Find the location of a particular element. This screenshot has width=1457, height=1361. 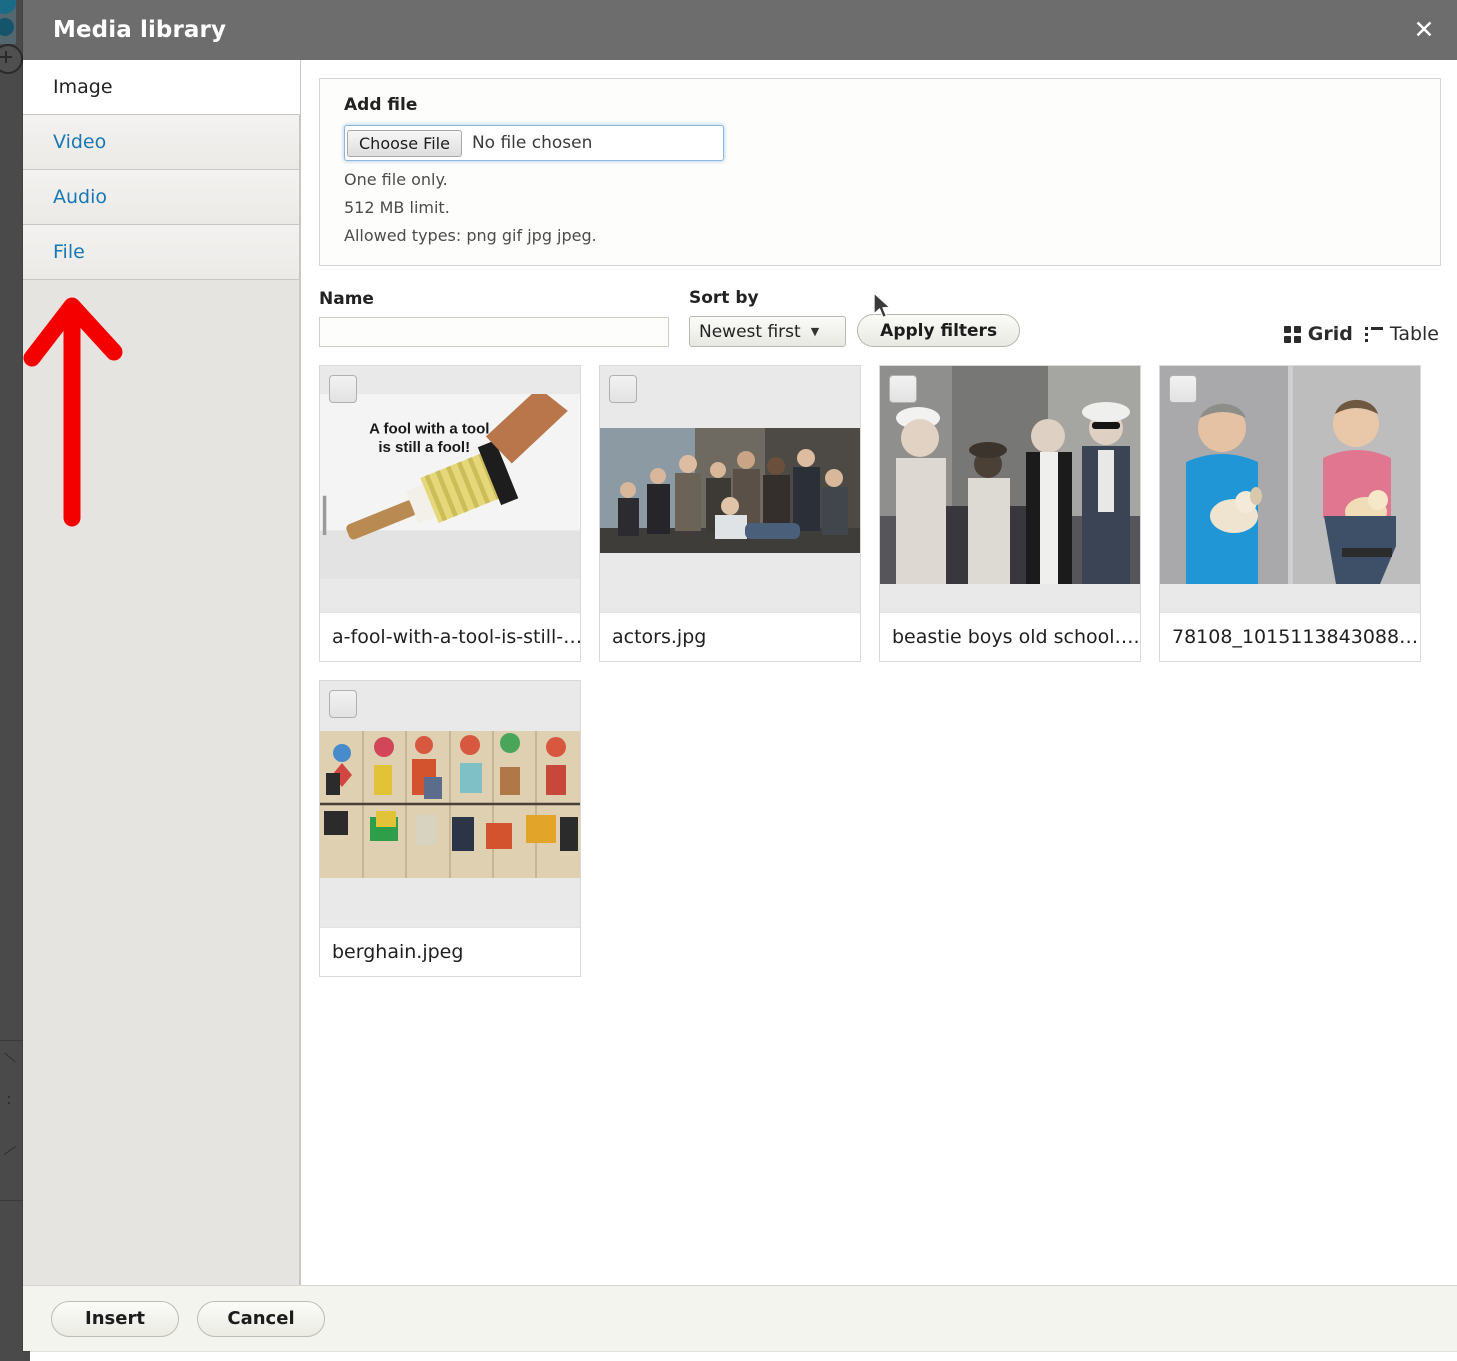

dialog-header: Media library ✕ is located at coordinates (740, 30).